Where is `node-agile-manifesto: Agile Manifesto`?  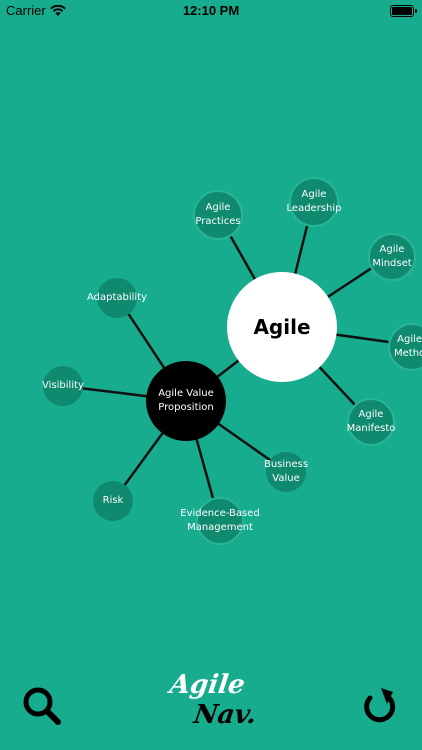
node-agile-manifesto: Agile Manifesto is located at coordinates (371, 422).